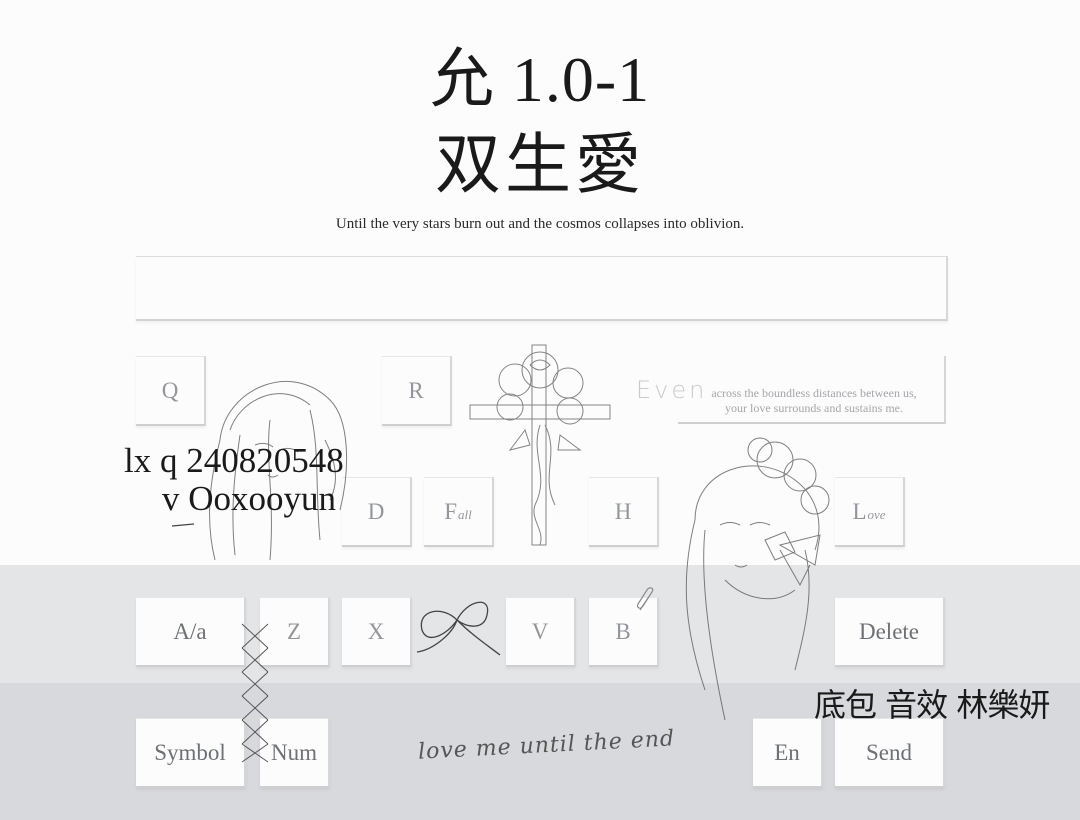  I want to click on key-label: F, so click(451, 511).